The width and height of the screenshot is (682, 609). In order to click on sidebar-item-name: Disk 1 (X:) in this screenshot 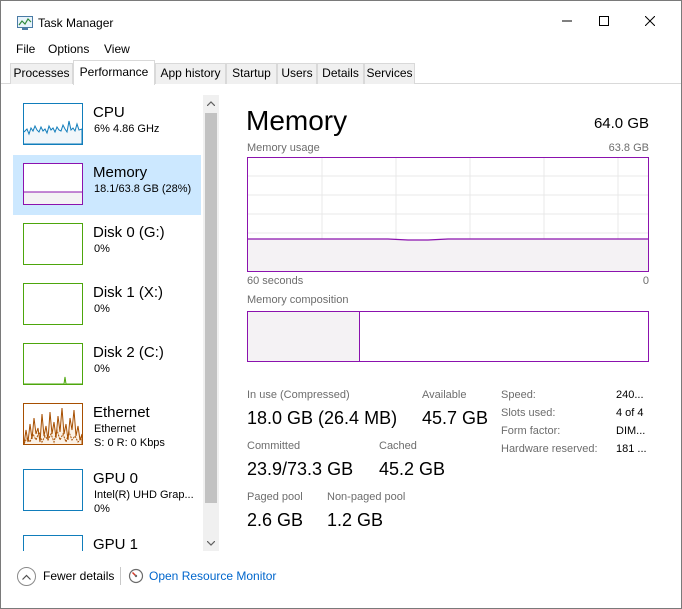, I will do `click(128, 292)`.